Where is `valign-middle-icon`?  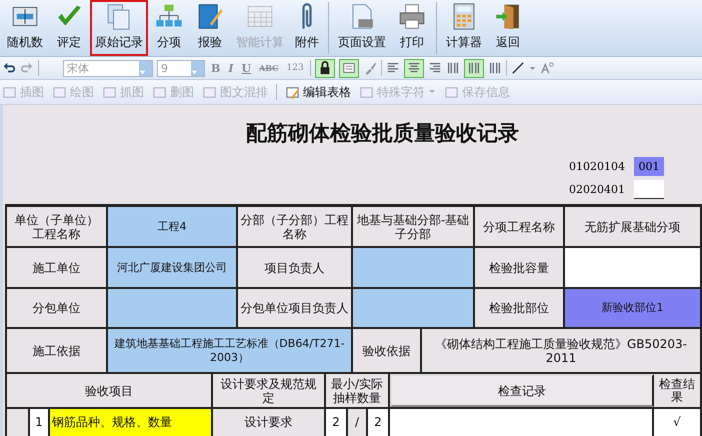 valign-middle-icon is located at coordinates (473, 68).